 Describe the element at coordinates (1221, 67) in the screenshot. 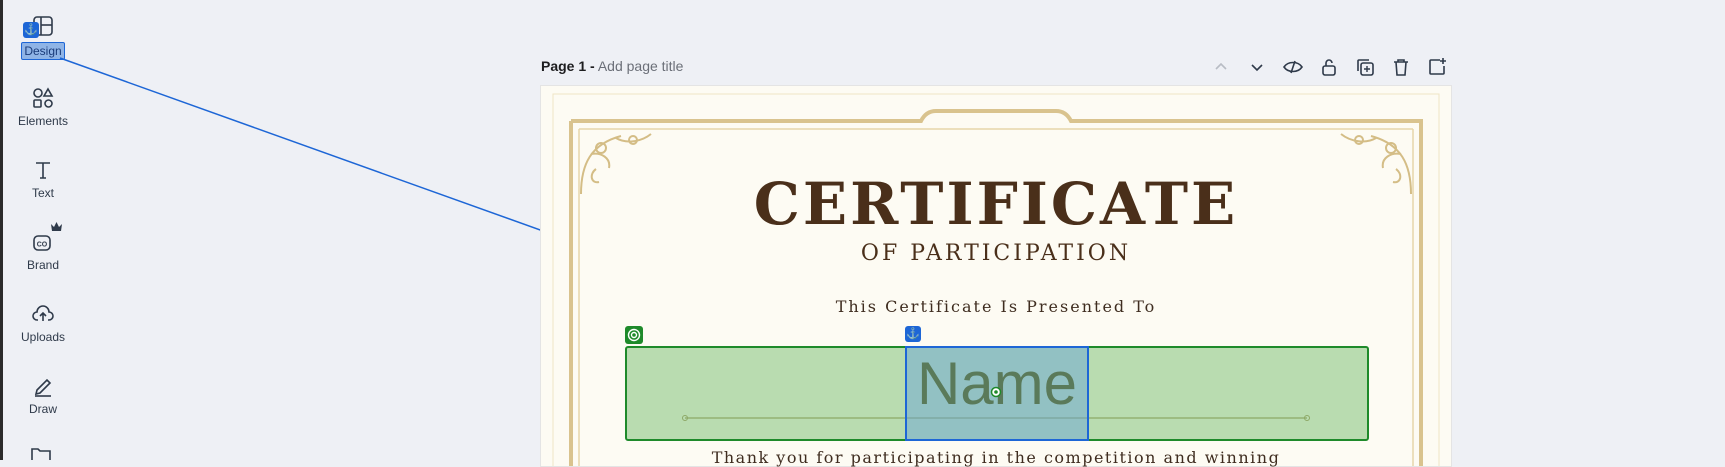

I see `chevron-up-icon` at that location.